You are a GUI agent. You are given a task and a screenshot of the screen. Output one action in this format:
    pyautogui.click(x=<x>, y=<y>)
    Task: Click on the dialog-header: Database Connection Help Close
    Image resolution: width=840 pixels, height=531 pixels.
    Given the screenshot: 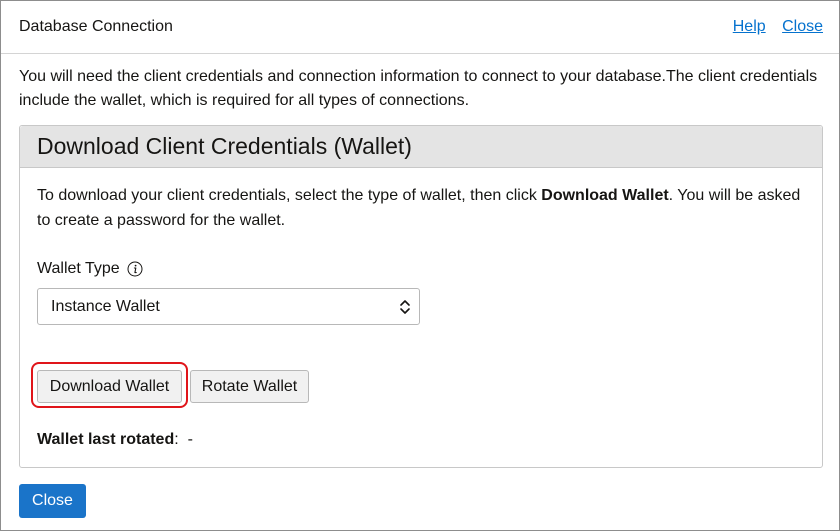 What is the action you would take?
    pyautogui.click(x=420, y=27)
    